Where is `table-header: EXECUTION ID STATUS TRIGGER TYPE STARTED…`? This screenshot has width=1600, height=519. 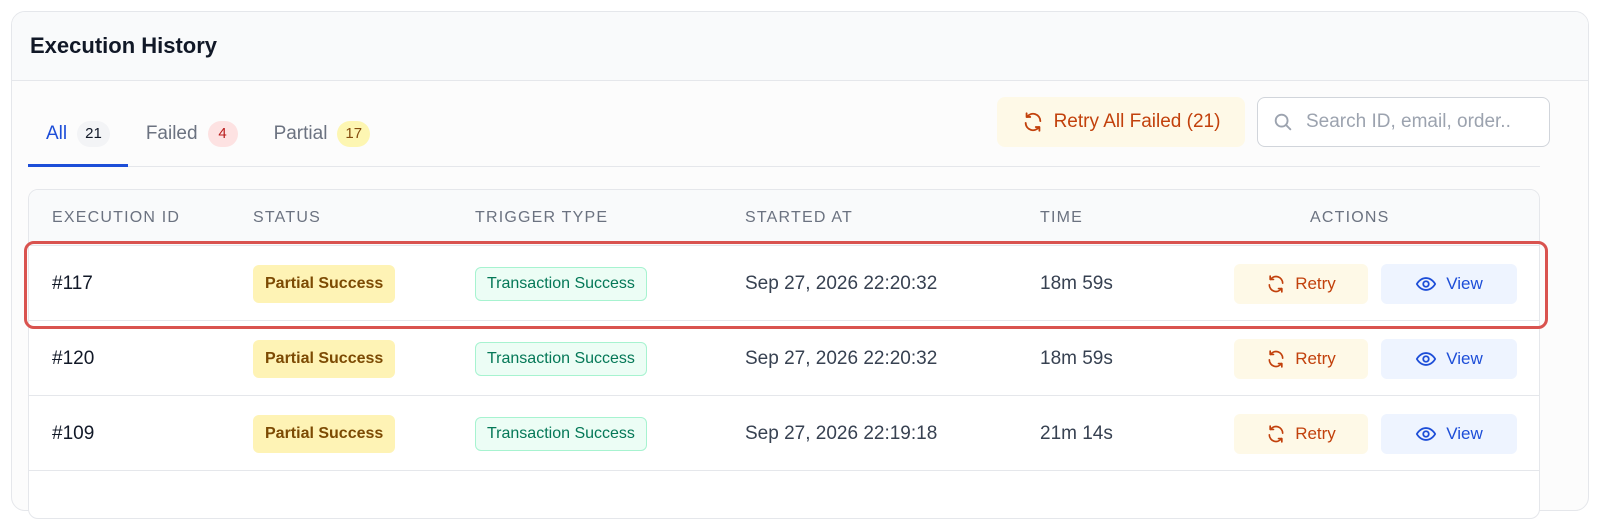
table-header: EXECUTION ID STATUS TRIGGER TYPE STARTED… is located at coordinates (784, 218).